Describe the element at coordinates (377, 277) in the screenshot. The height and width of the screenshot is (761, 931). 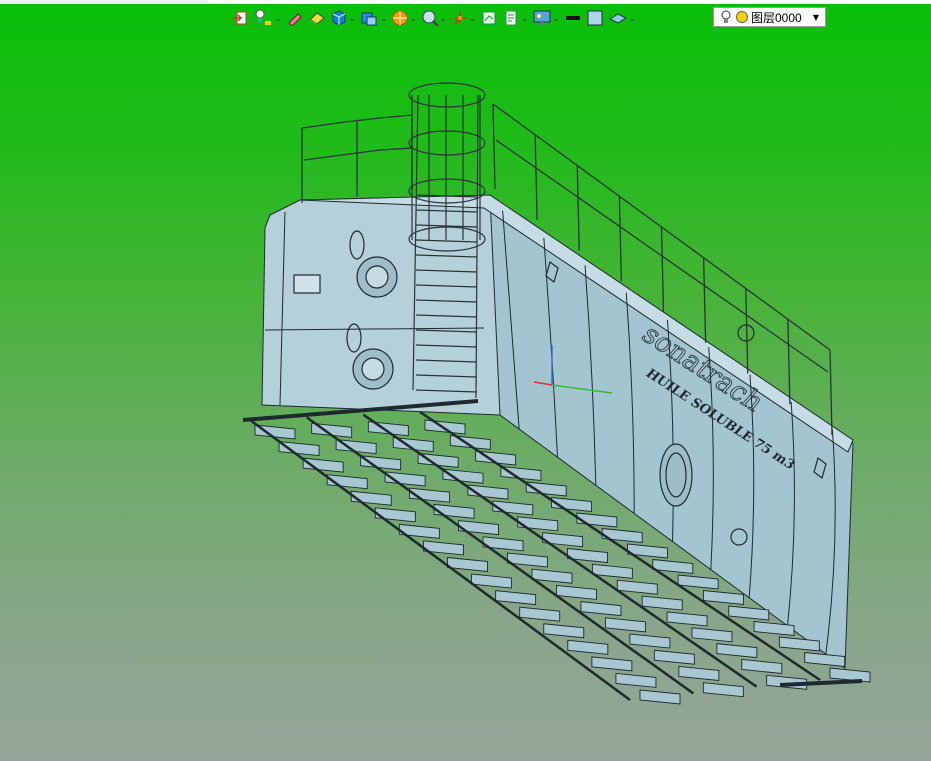
I see `upper-nozzle-bore` at that location.